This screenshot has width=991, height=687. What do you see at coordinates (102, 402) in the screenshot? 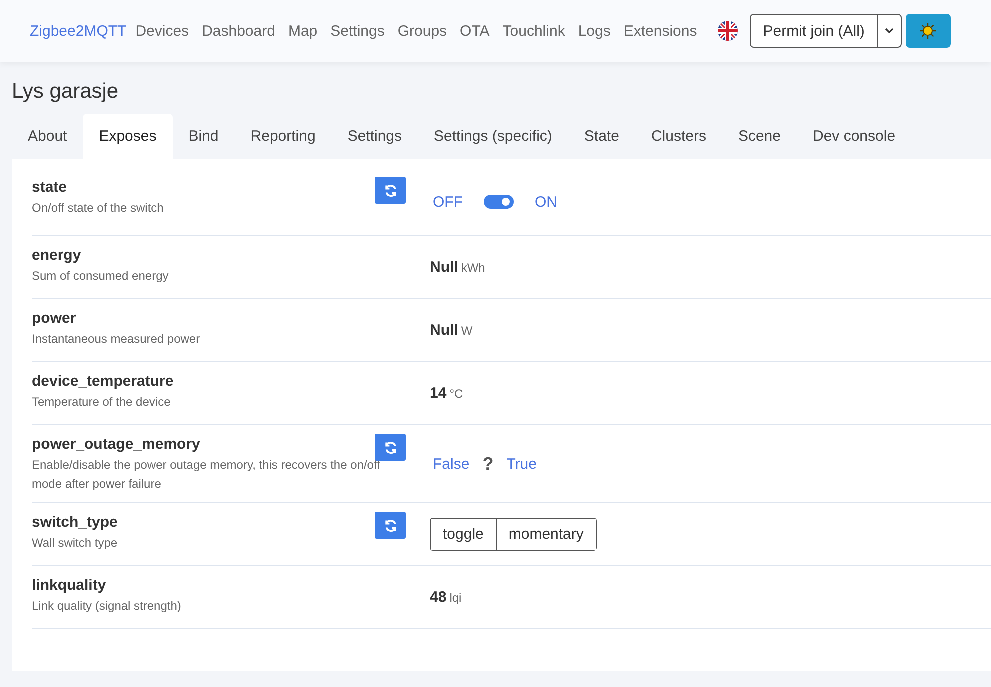
I see `property-description: Temperature of the device` at bounding box center [102, 402].